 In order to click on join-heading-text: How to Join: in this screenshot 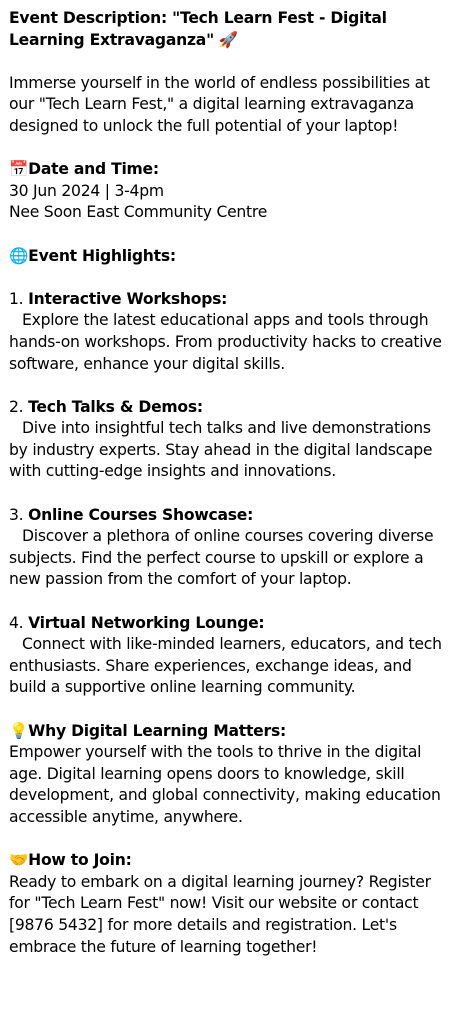, I will do `click(80, 860)`.